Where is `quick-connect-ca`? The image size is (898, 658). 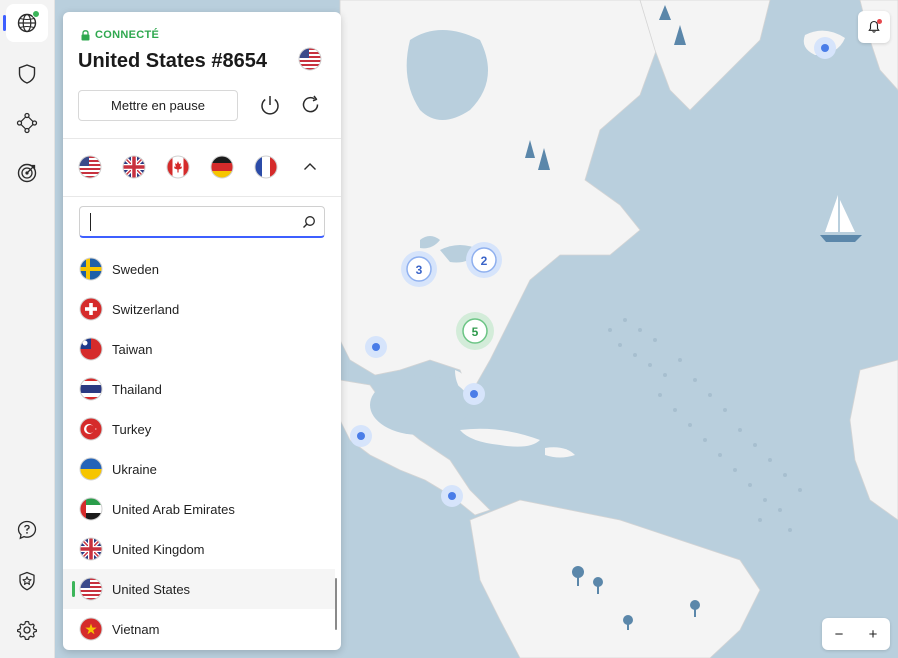
quick-connect-ca is located at coordinates (178, 167).